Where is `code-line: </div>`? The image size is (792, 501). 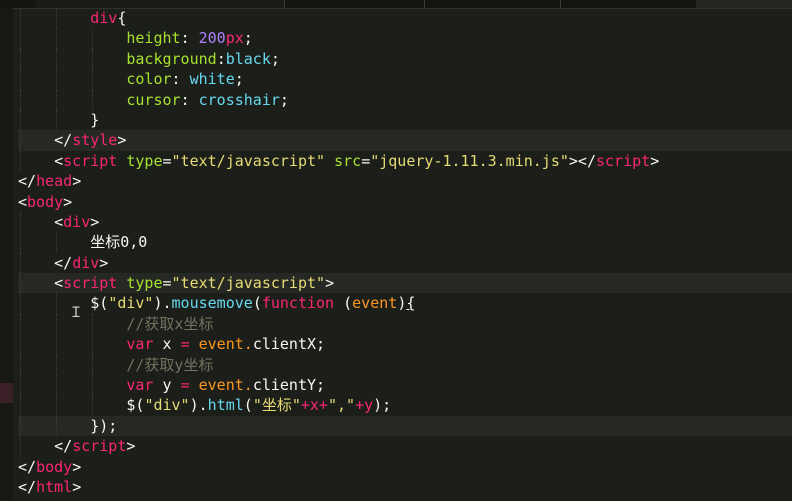 code-line: </div> is located at coordinates (405, 263).